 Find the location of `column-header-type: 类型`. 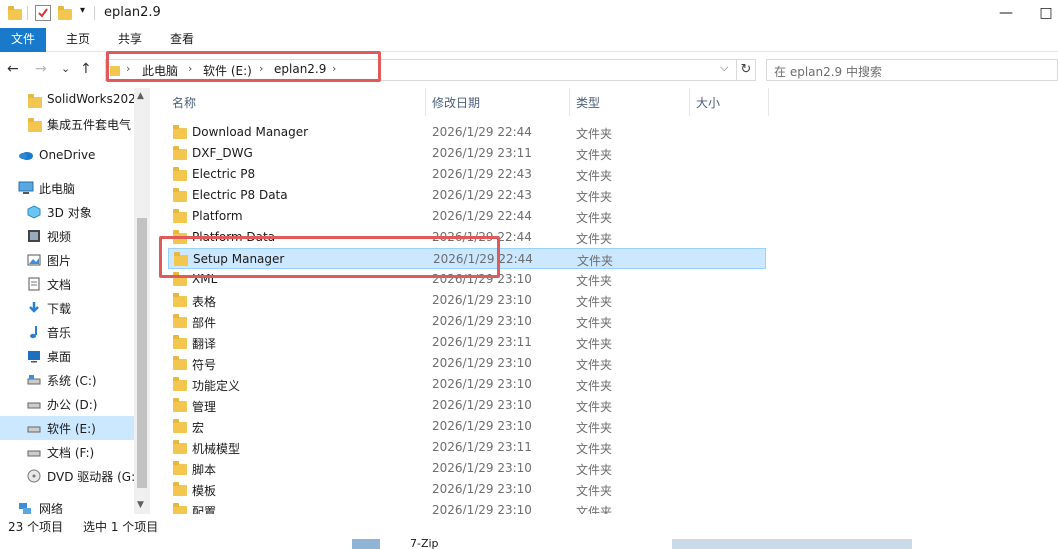

column-header-type: 类型 is located at coordinates (588, 102).